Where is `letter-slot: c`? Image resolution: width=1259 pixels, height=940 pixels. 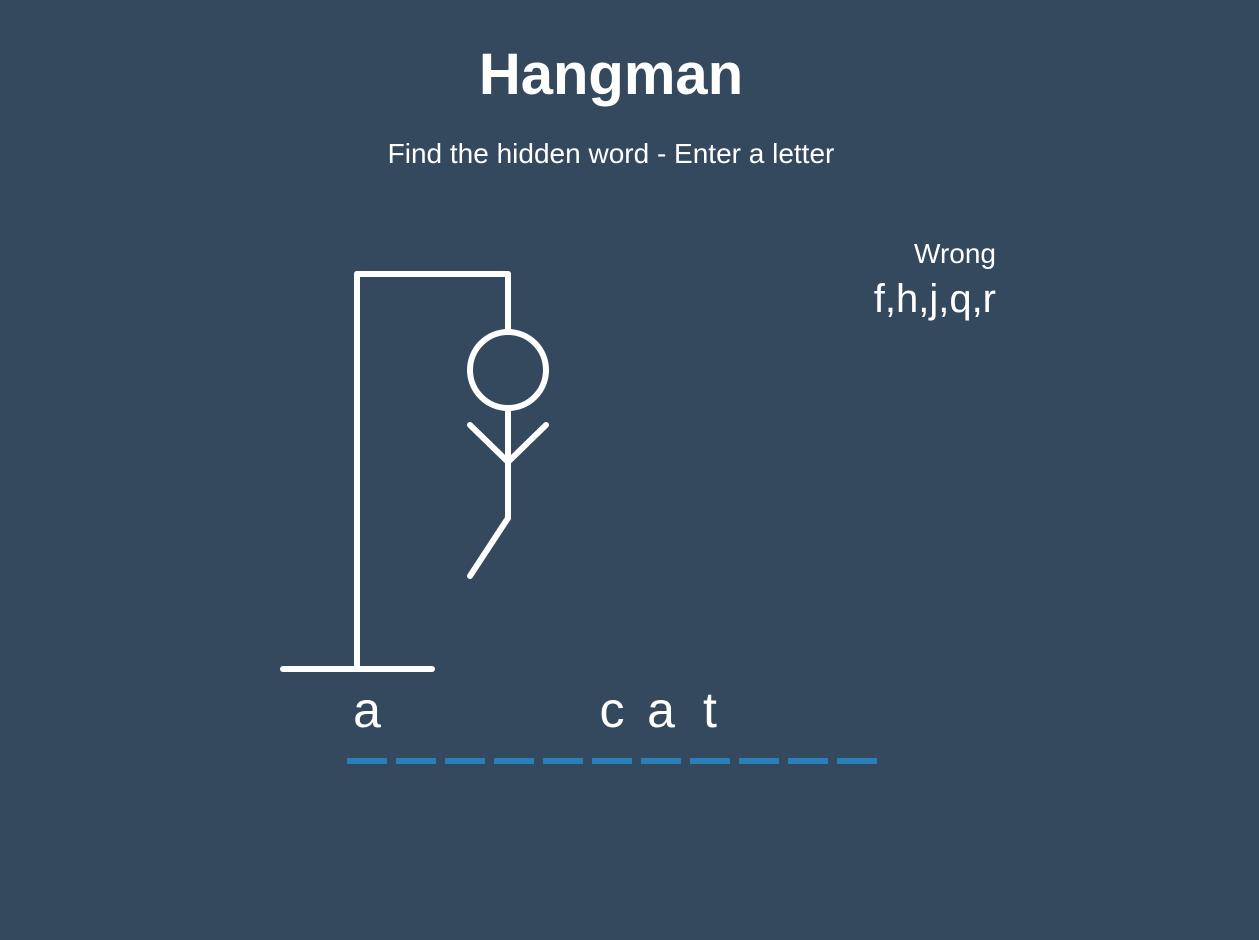
letter-slot: c is located at coordinates (612, 722).